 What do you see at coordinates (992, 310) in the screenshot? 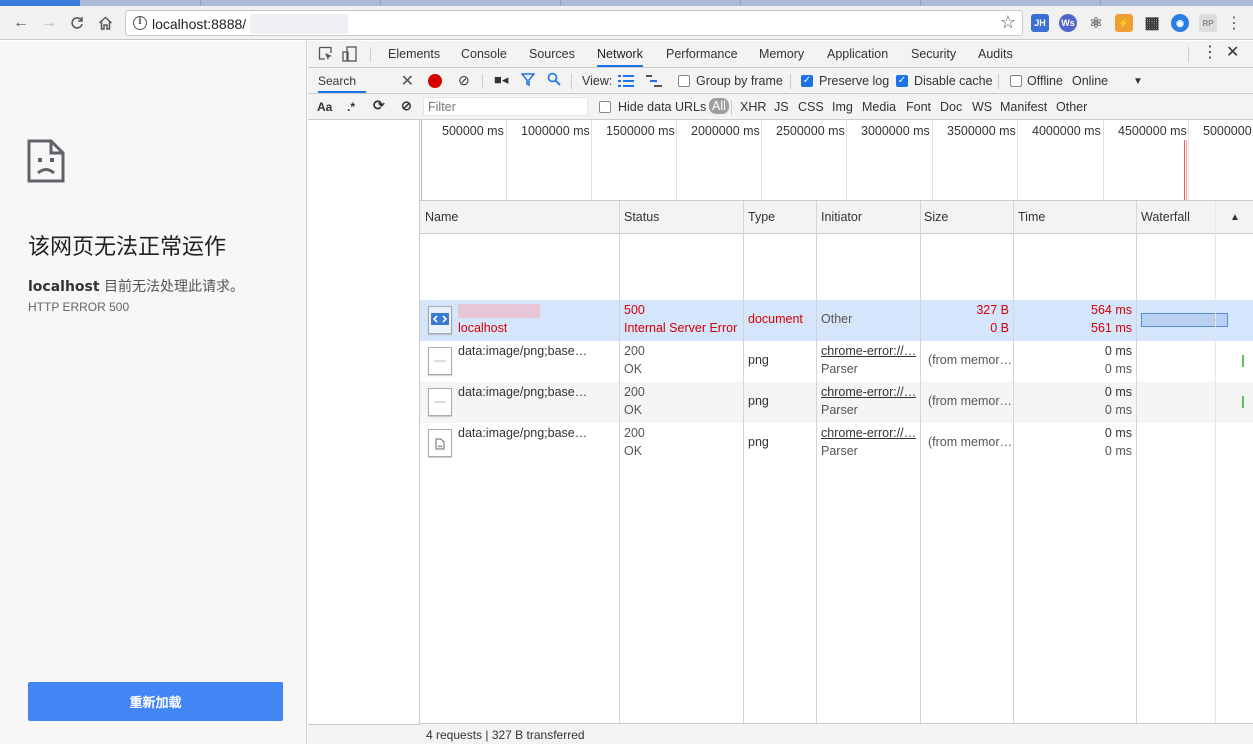
I see `request-size: 327 B` at bounding box center [992, 310].